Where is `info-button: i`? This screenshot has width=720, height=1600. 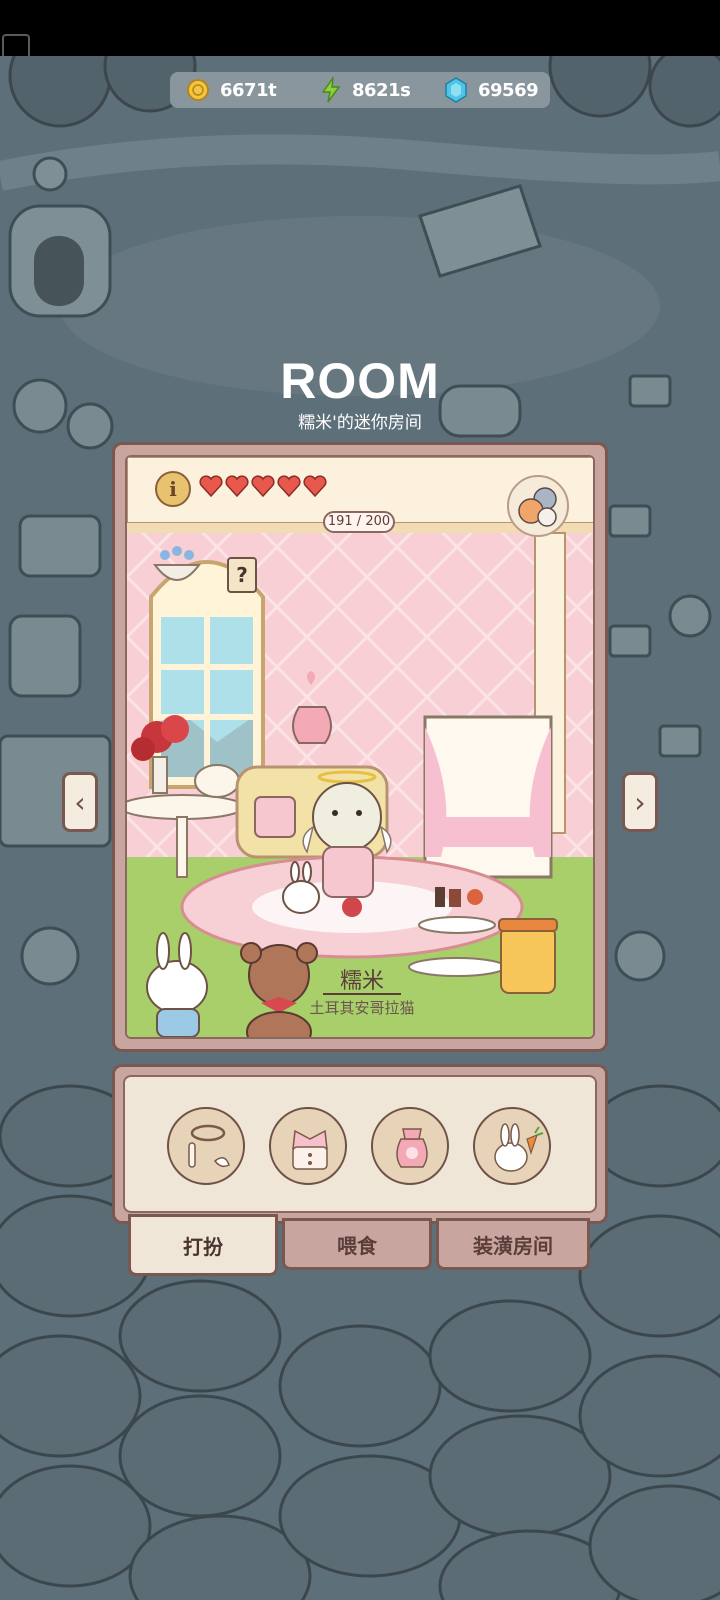 info-button: i is located at coordinates (173, 489).